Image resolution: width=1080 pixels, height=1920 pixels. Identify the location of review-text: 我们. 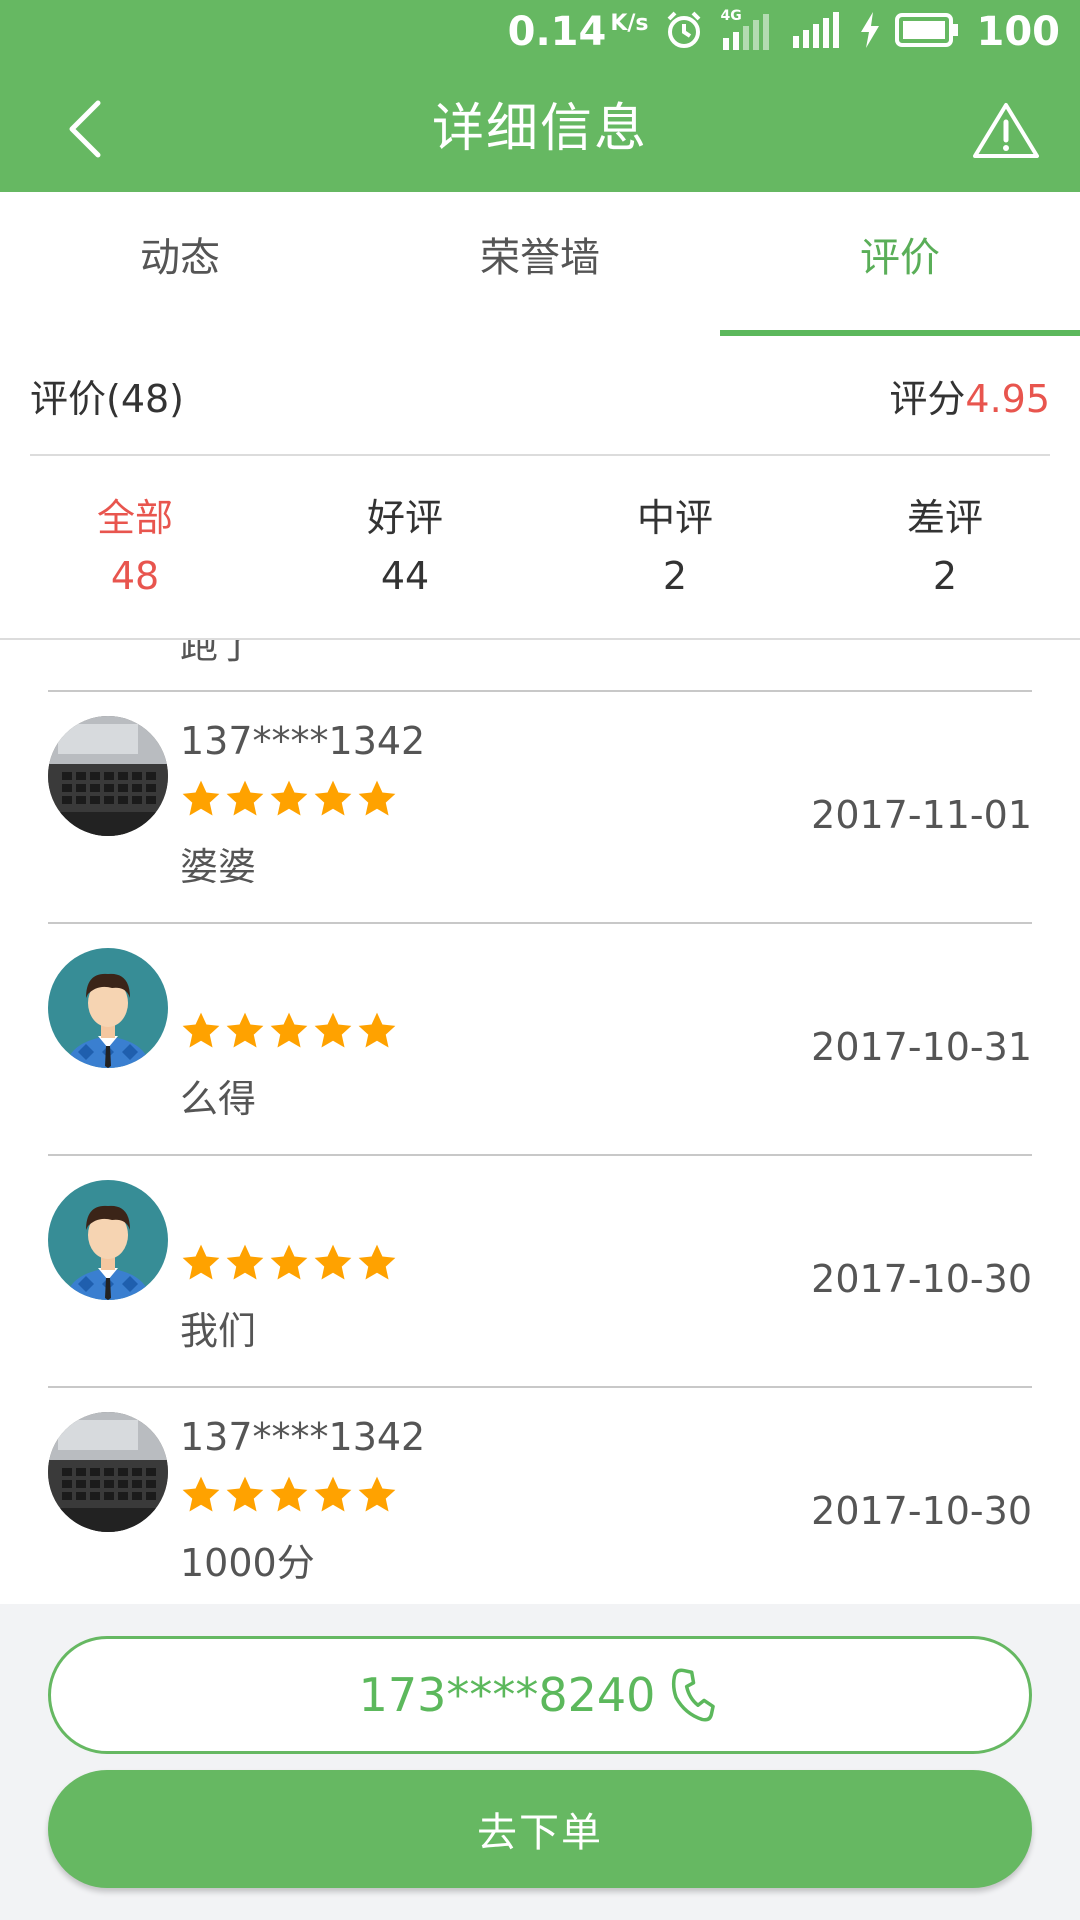
(218, 1331).